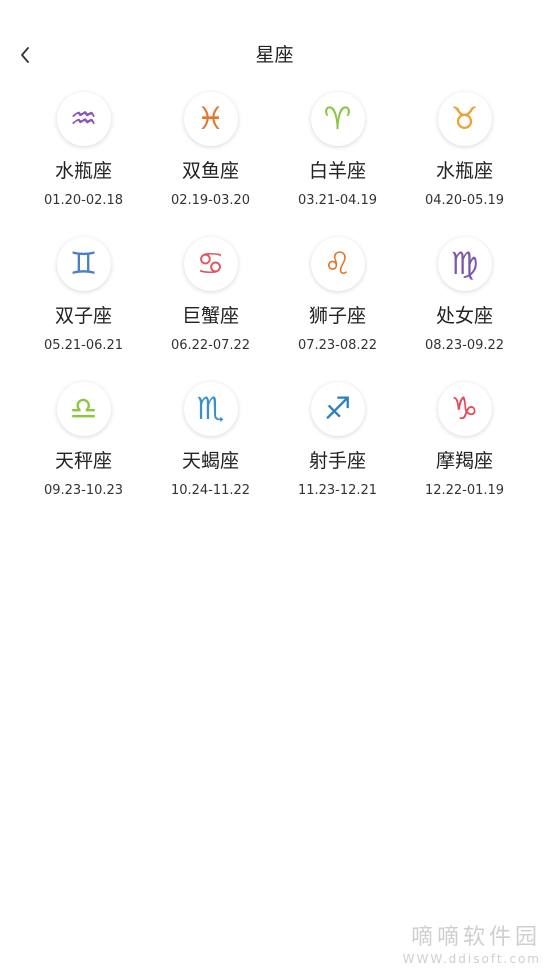 This screenshot has width=549, height=977. Describe the element at coordinates (210, 490) in the screenshot. I see `zodiac-date-range: 10.24-11.22` at that location.